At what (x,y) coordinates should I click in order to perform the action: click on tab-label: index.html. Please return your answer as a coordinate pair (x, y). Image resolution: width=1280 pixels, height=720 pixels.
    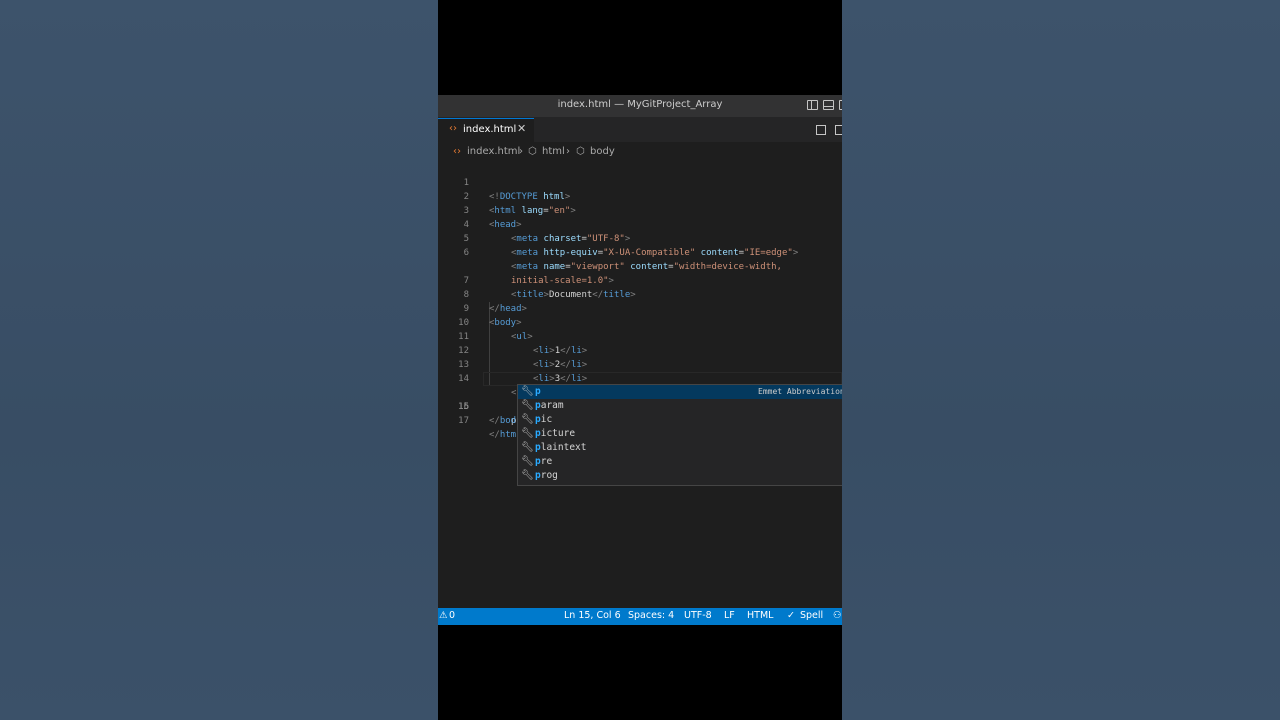
    Looking at the image, I should click on (490, 129).